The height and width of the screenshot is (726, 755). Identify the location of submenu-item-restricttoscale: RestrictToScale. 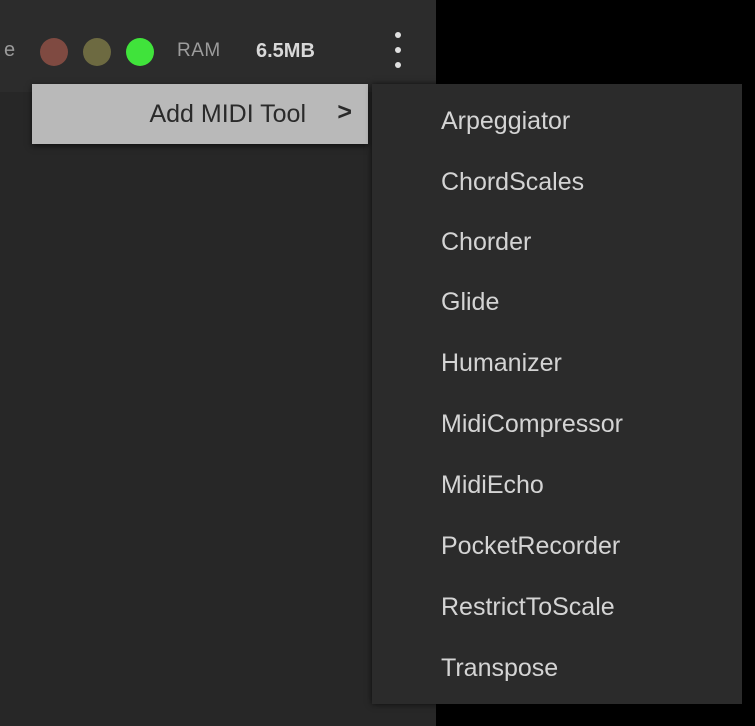
(557, 607).